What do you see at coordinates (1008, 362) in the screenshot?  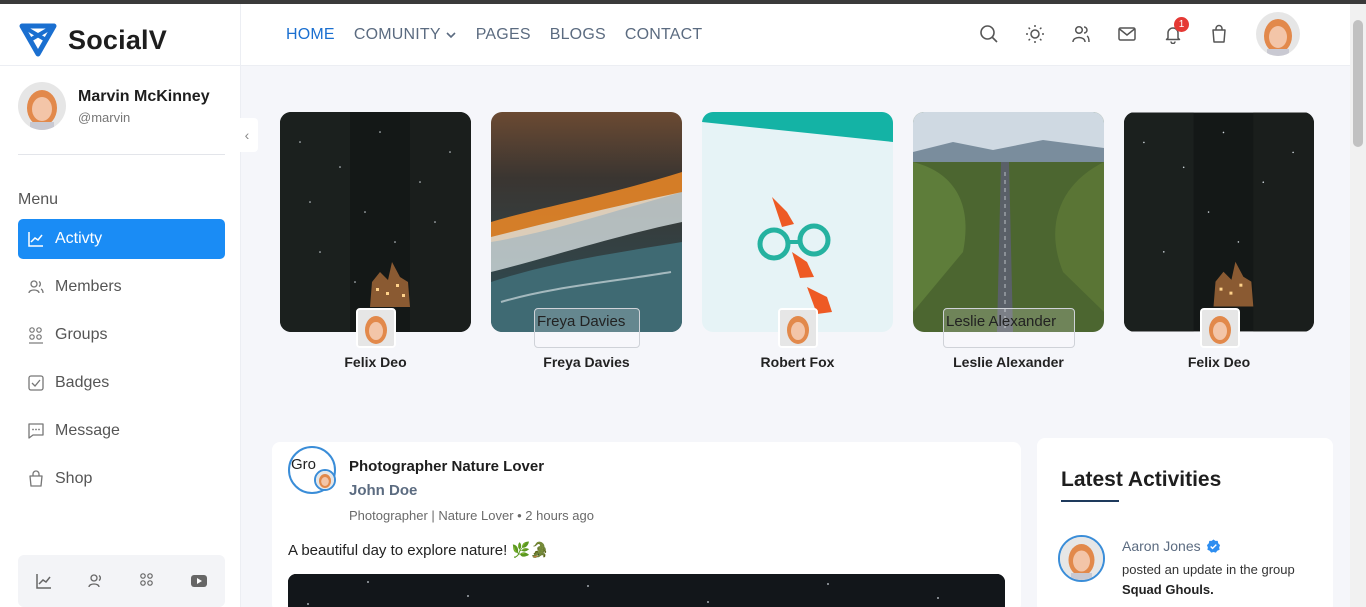 I see `story-user-name: Leslie Alexander` at bounding box center [1008, 362].